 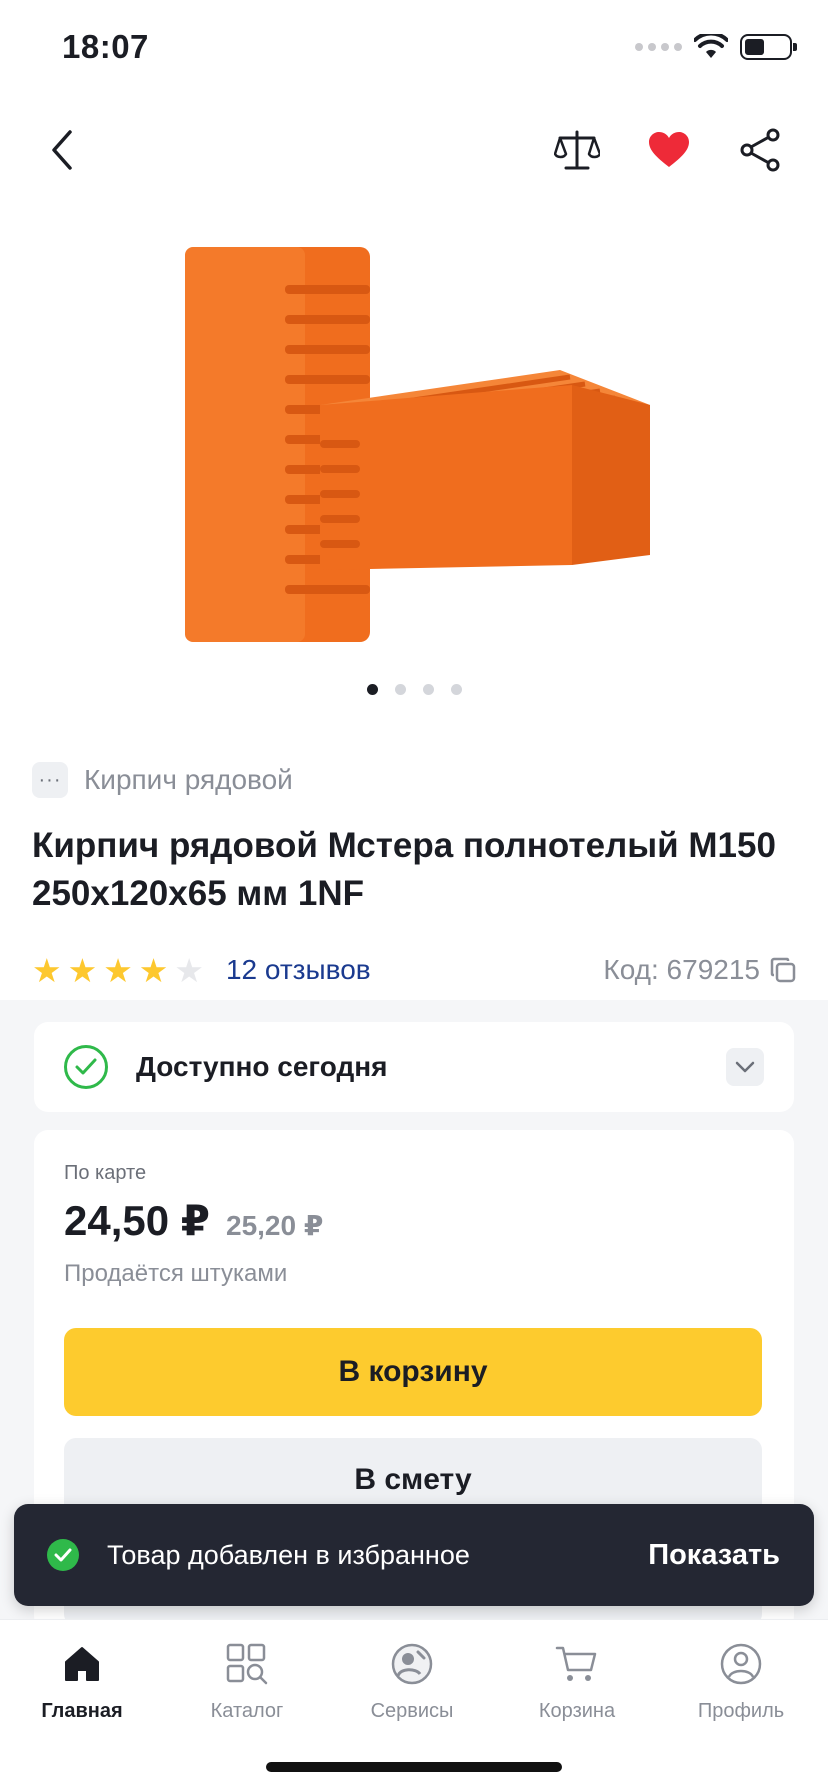 I want to click on share-button, so click(x=760, y=150).